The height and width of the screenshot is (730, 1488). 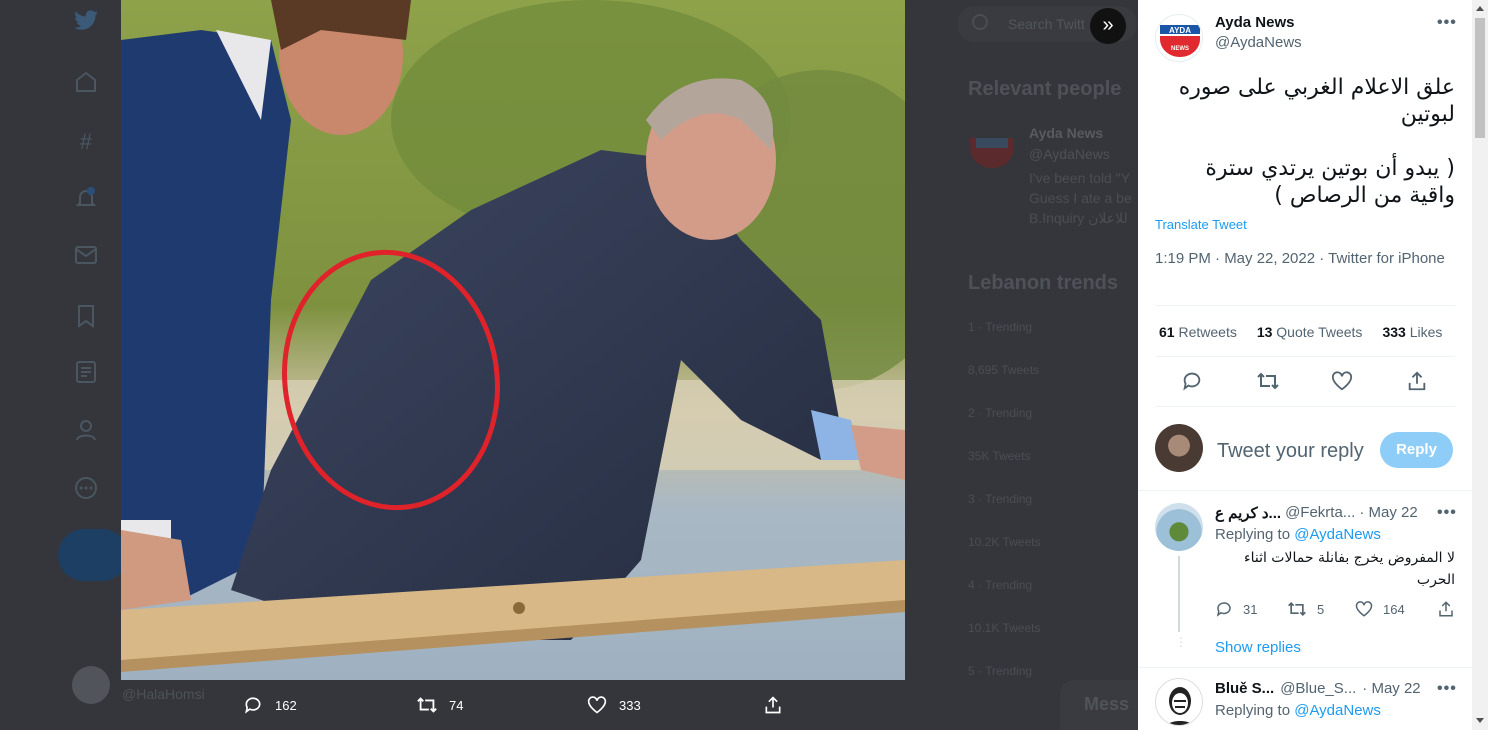 I want to click on likes-stat: 333 Likes, so click(x=1412, y=332).